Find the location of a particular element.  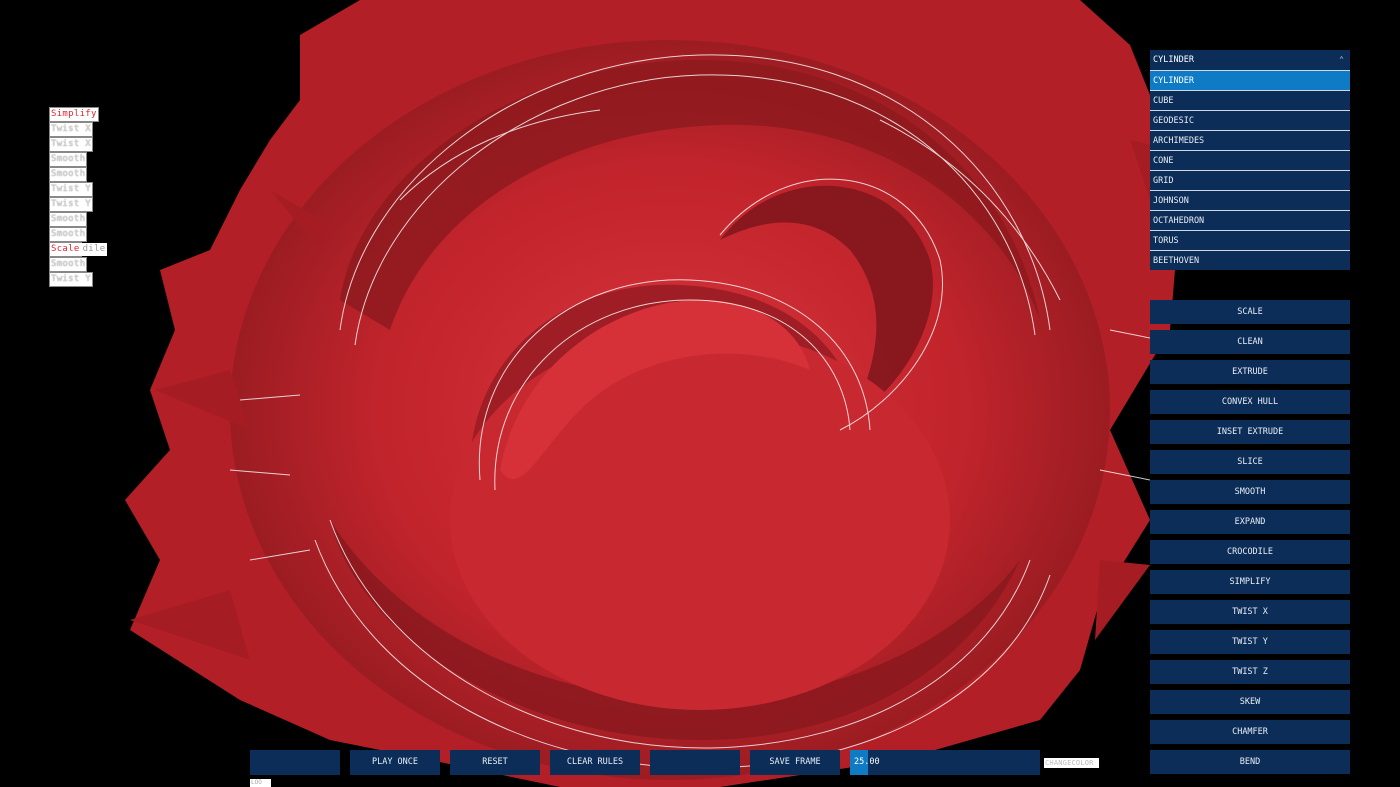

save-frame-button: SAVE FRAME is located at coordinates (795, 762).